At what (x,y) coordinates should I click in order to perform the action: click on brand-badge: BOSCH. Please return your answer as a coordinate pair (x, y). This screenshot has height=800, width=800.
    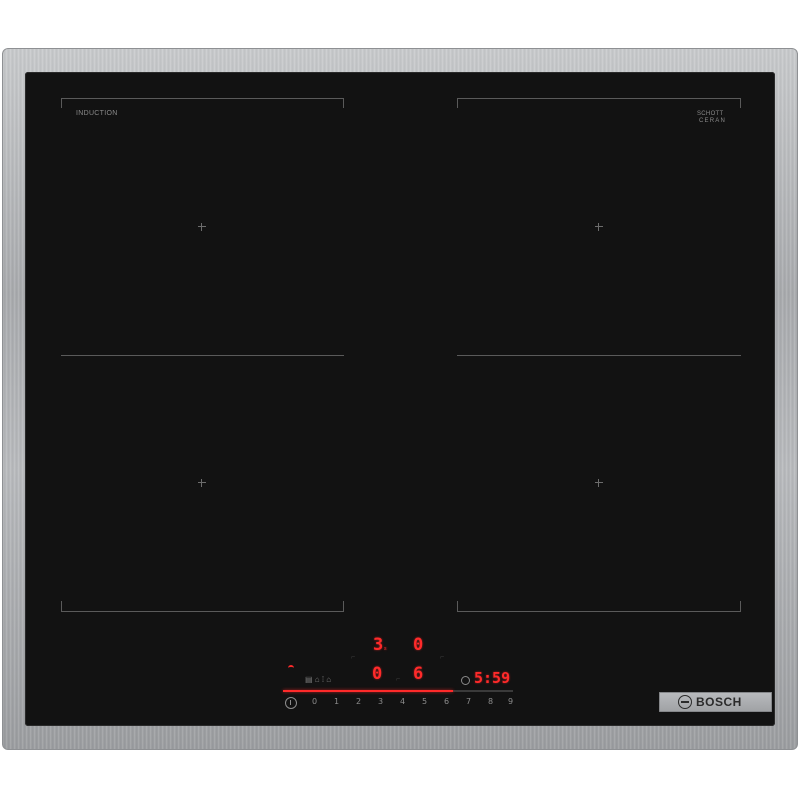
    Looking at the image, I should click on (715, 702).